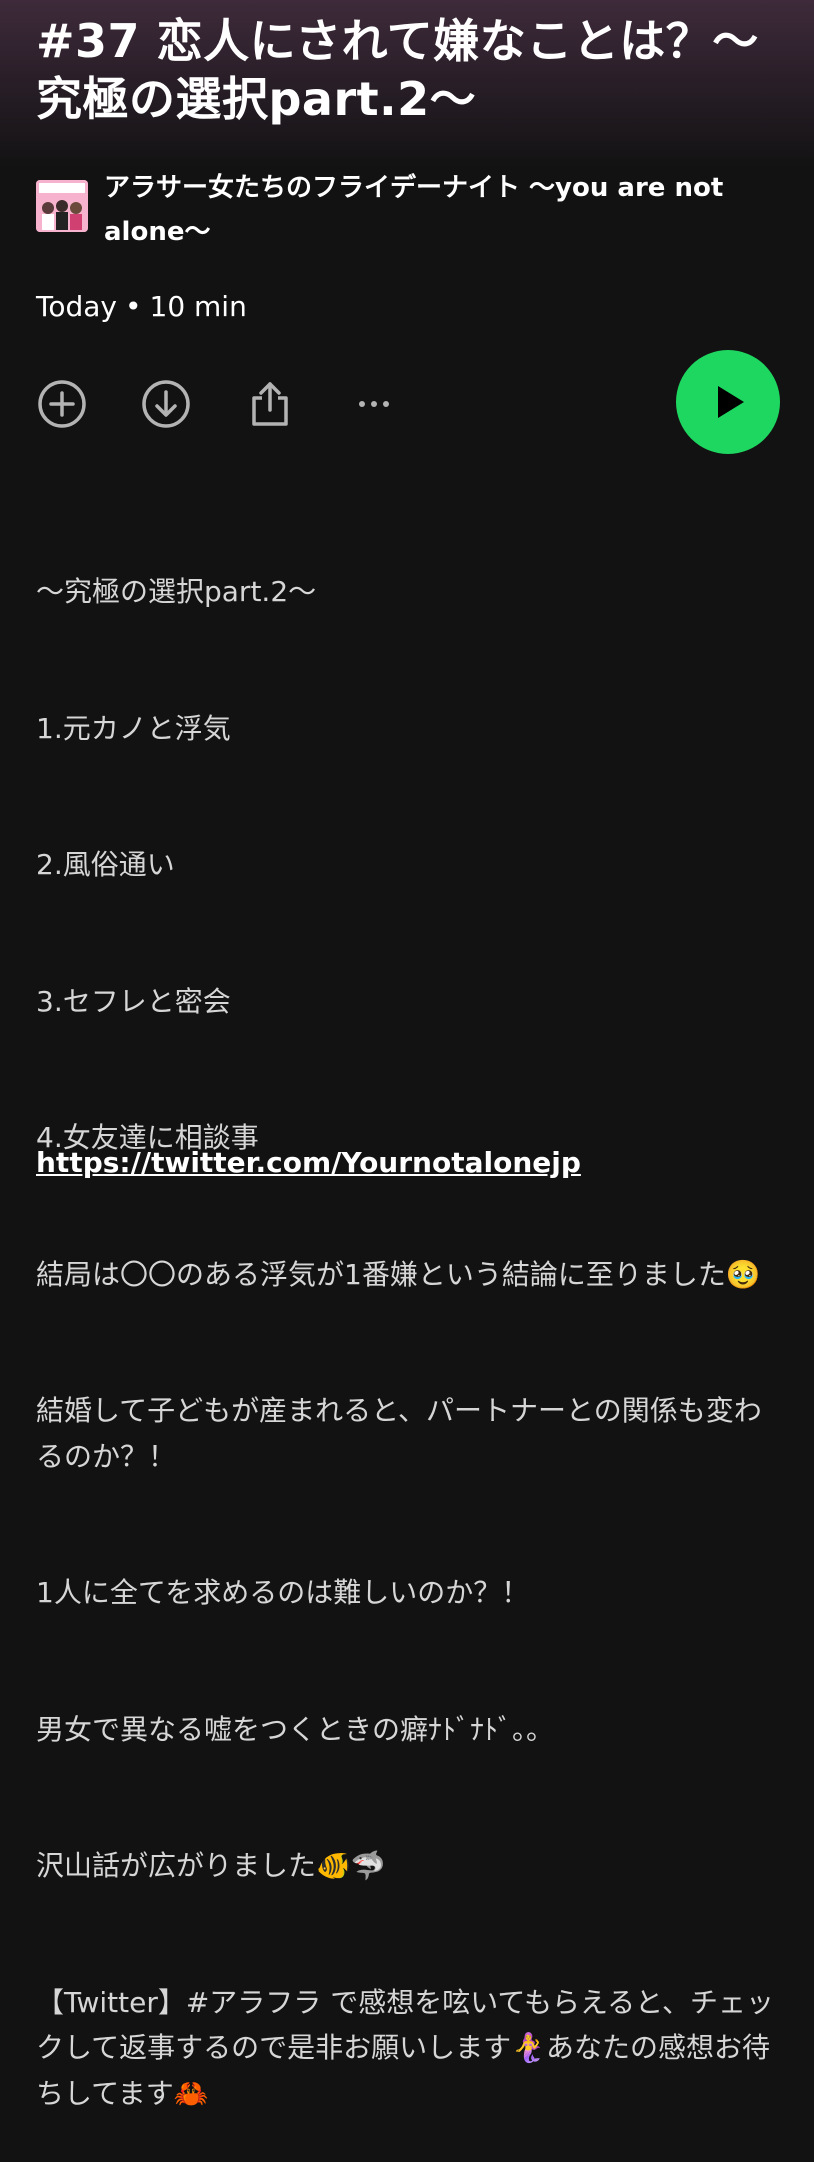 Image resolution: width=814 pixels, height=2162 pixels. I want to click on description-line: 〜究極の選択part.2〜, so click(176, 591).